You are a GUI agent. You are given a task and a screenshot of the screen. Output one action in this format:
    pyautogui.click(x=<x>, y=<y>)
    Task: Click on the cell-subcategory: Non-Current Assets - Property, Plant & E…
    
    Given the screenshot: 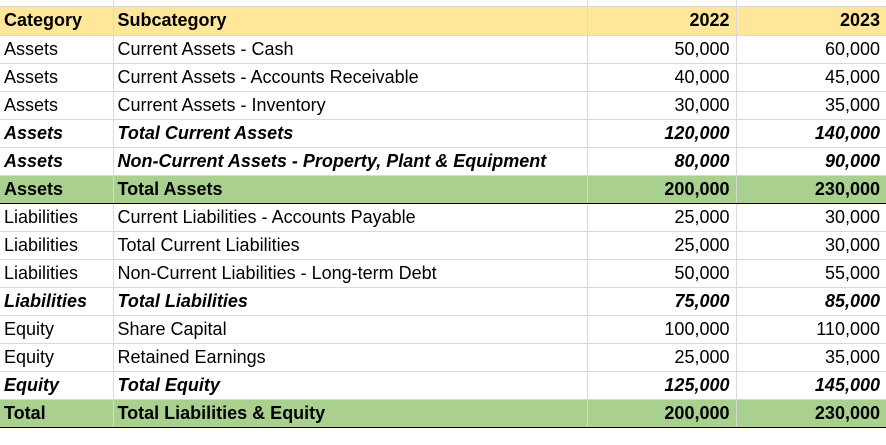 What is the action you would take?
    pyautogui.click(x=350, y=161)
    